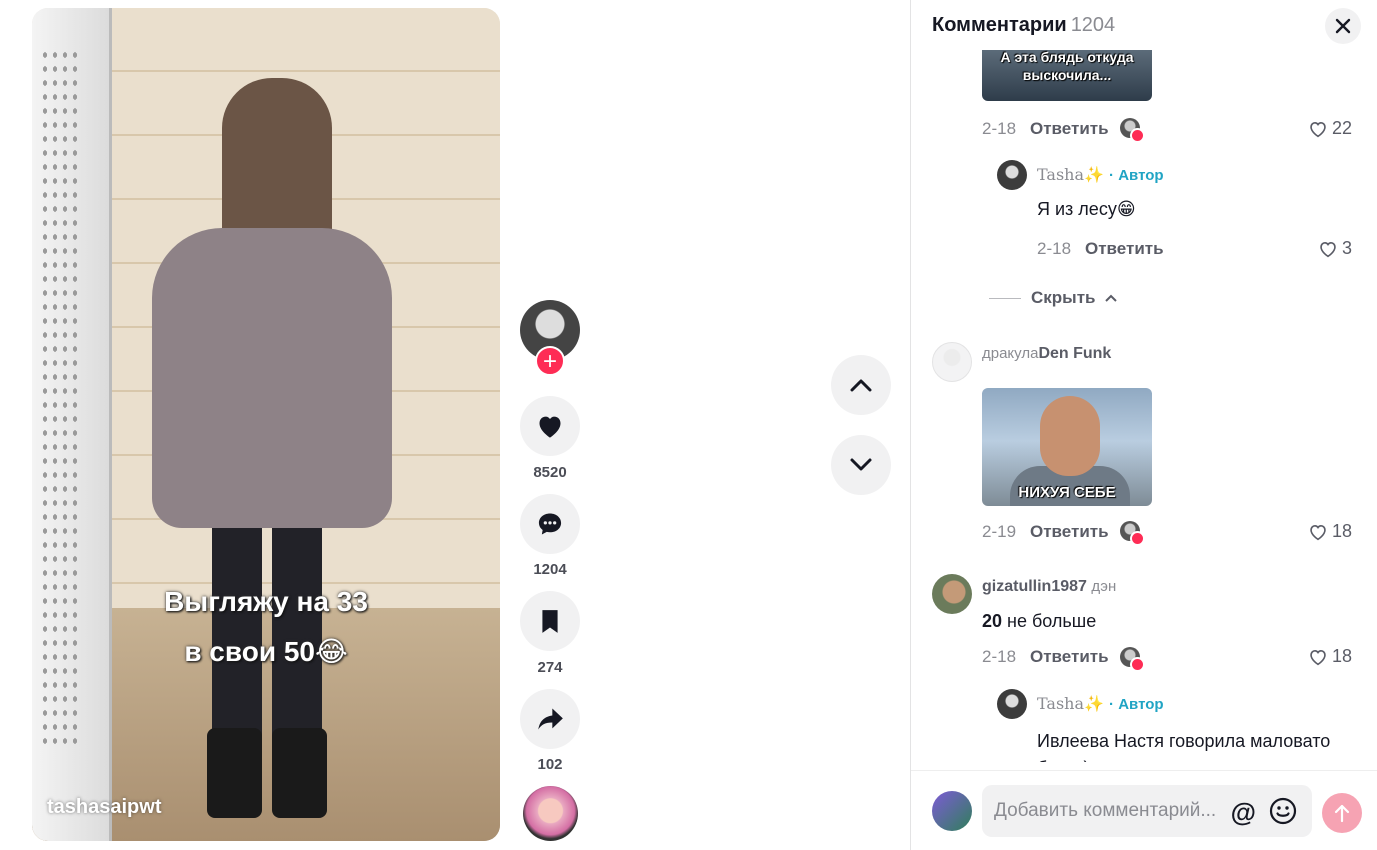 The width and height of the screenshot is (1377, 850). Describe the element at coordinates (1330, 128) in the screenshot. I see `comment-like-button: 22` at that location.